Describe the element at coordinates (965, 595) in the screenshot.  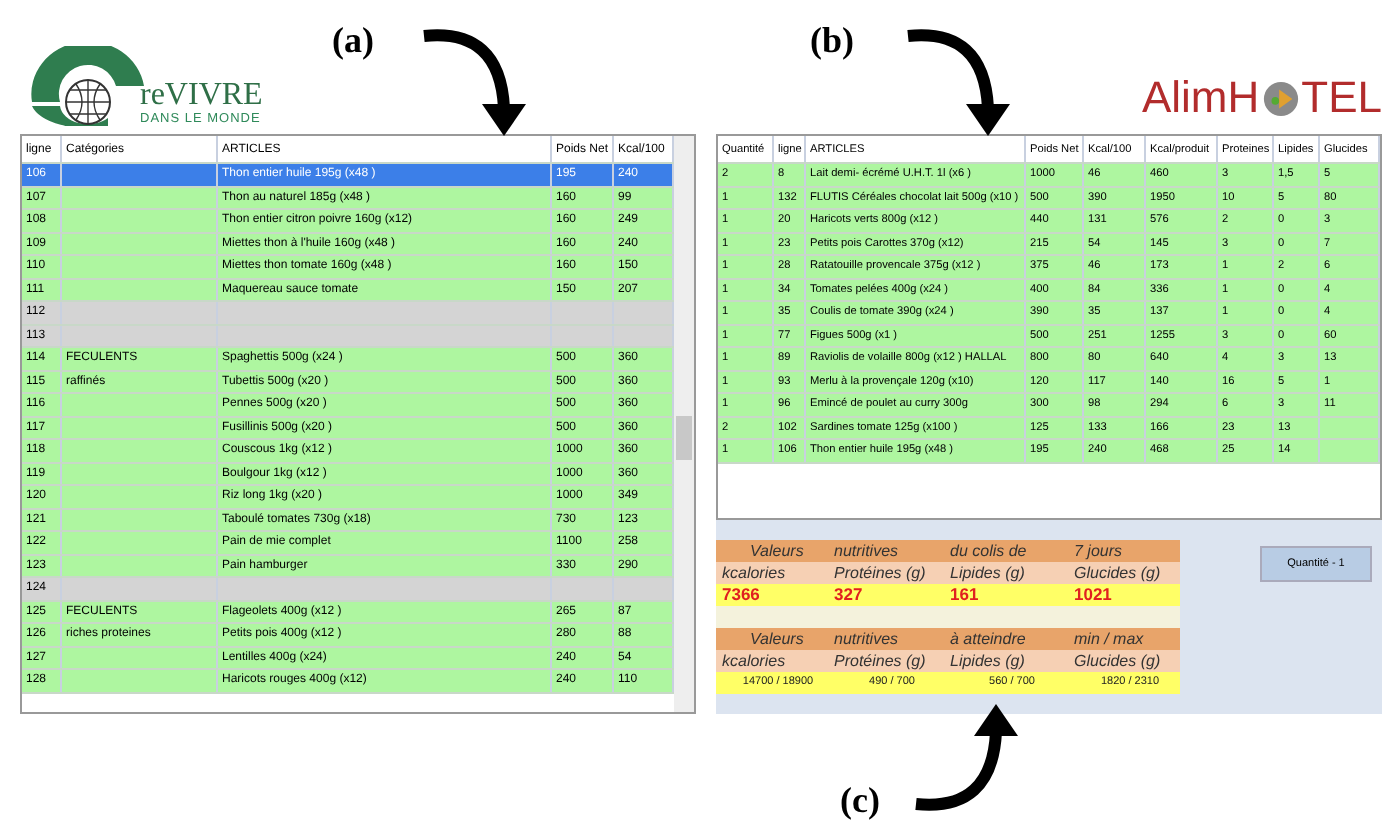
I see `nutrient-value: 161` at that location.